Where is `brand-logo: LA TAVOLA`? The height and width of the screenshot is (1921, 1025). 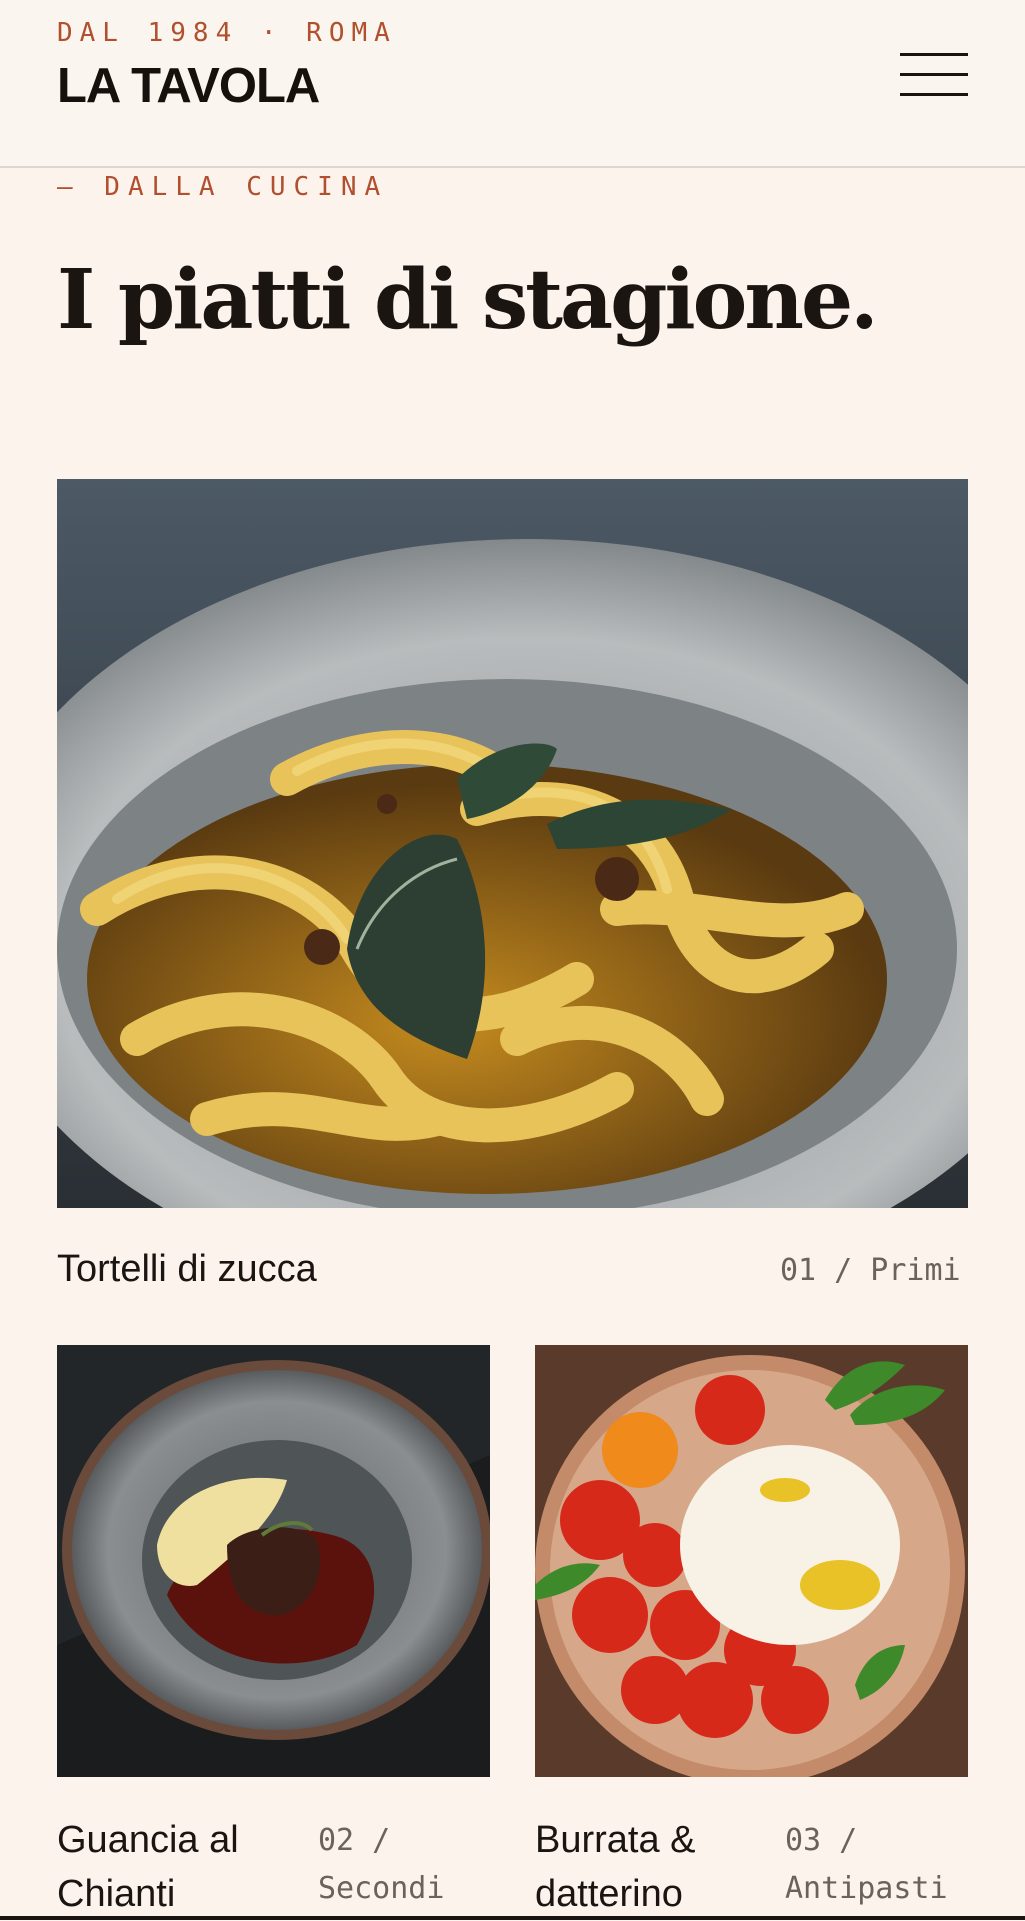 brand-logo: LA TAVOLA is located at coordinates (188, 86).